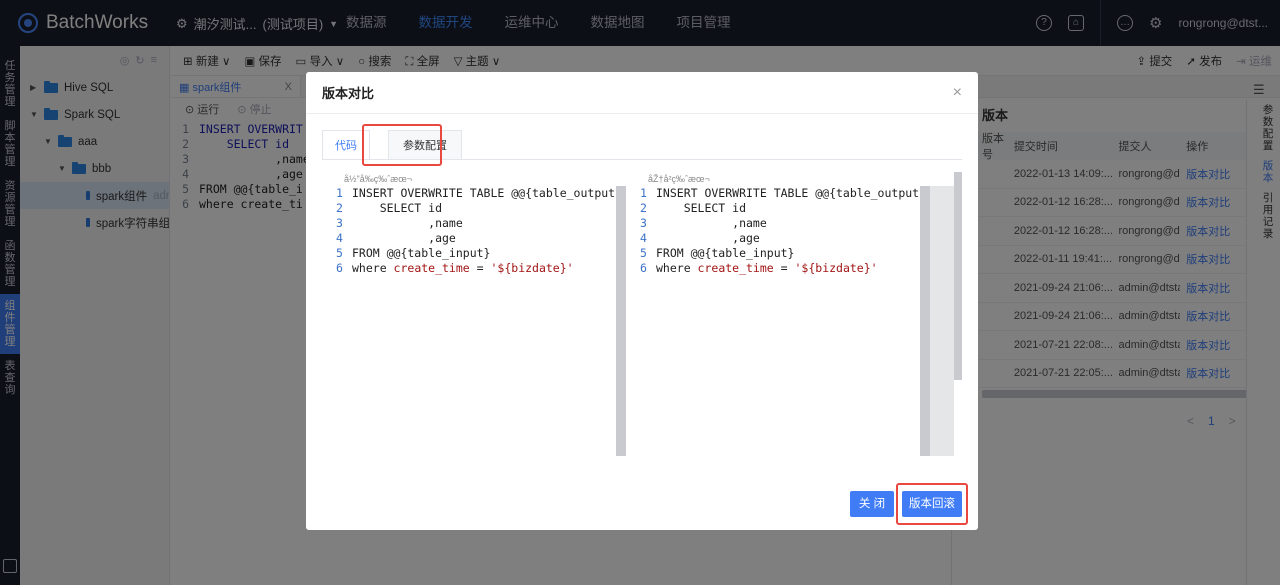 This screenshot has height=585, width=1280. I want to click on diff-overview-scrollbar, so click(958, 276).